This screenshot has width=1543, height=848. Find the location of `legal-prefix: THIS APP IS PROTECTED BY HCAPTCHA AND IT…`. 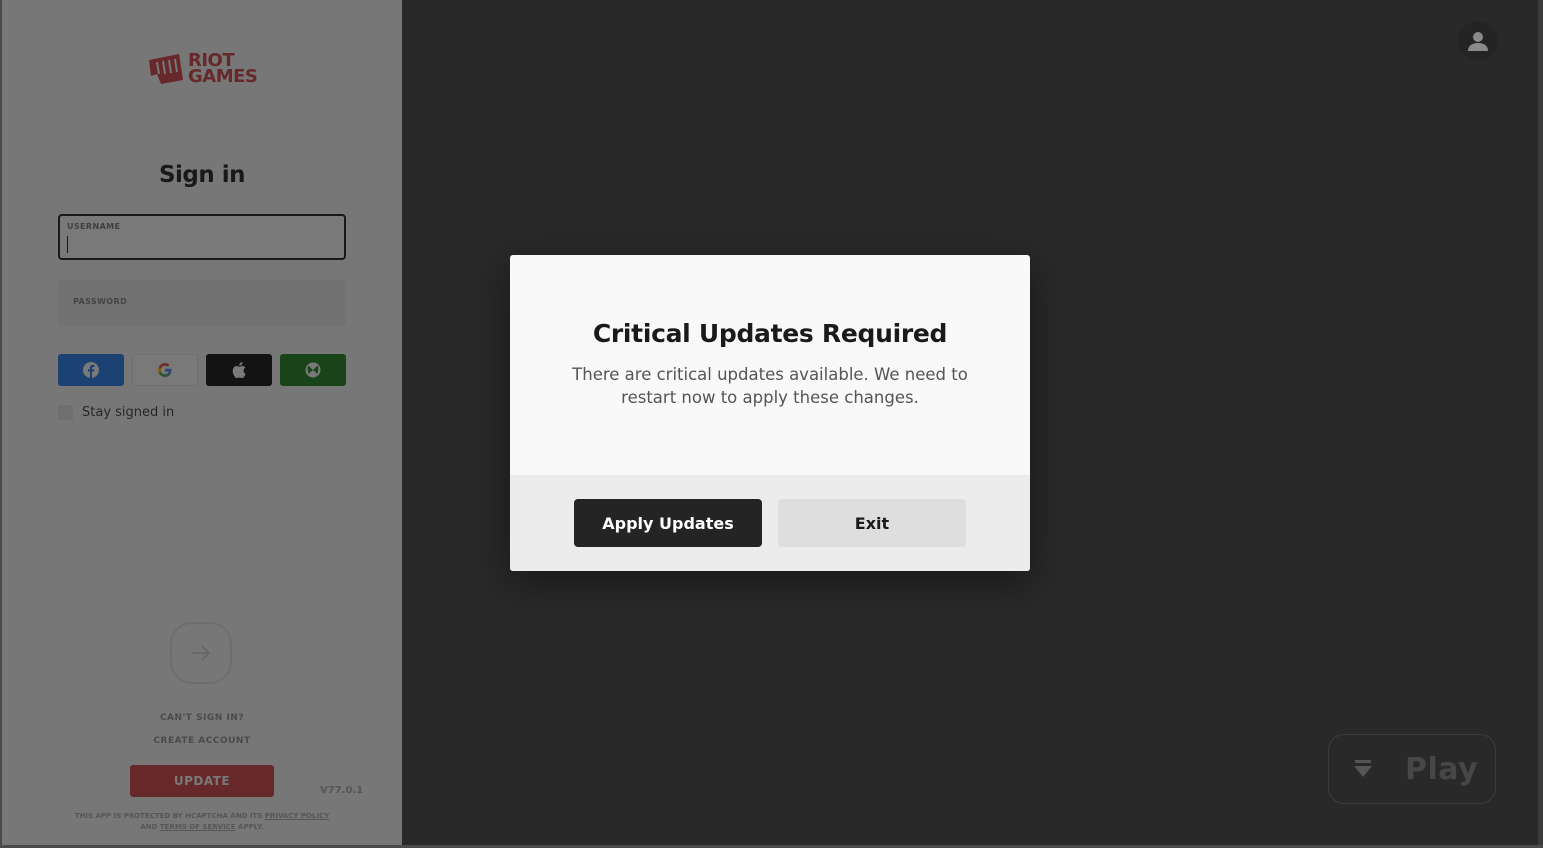

legal-prefix: THIS APP IS PROTECTED BY HCAPTCHA AND IT… is located at coordinates (168, 816).